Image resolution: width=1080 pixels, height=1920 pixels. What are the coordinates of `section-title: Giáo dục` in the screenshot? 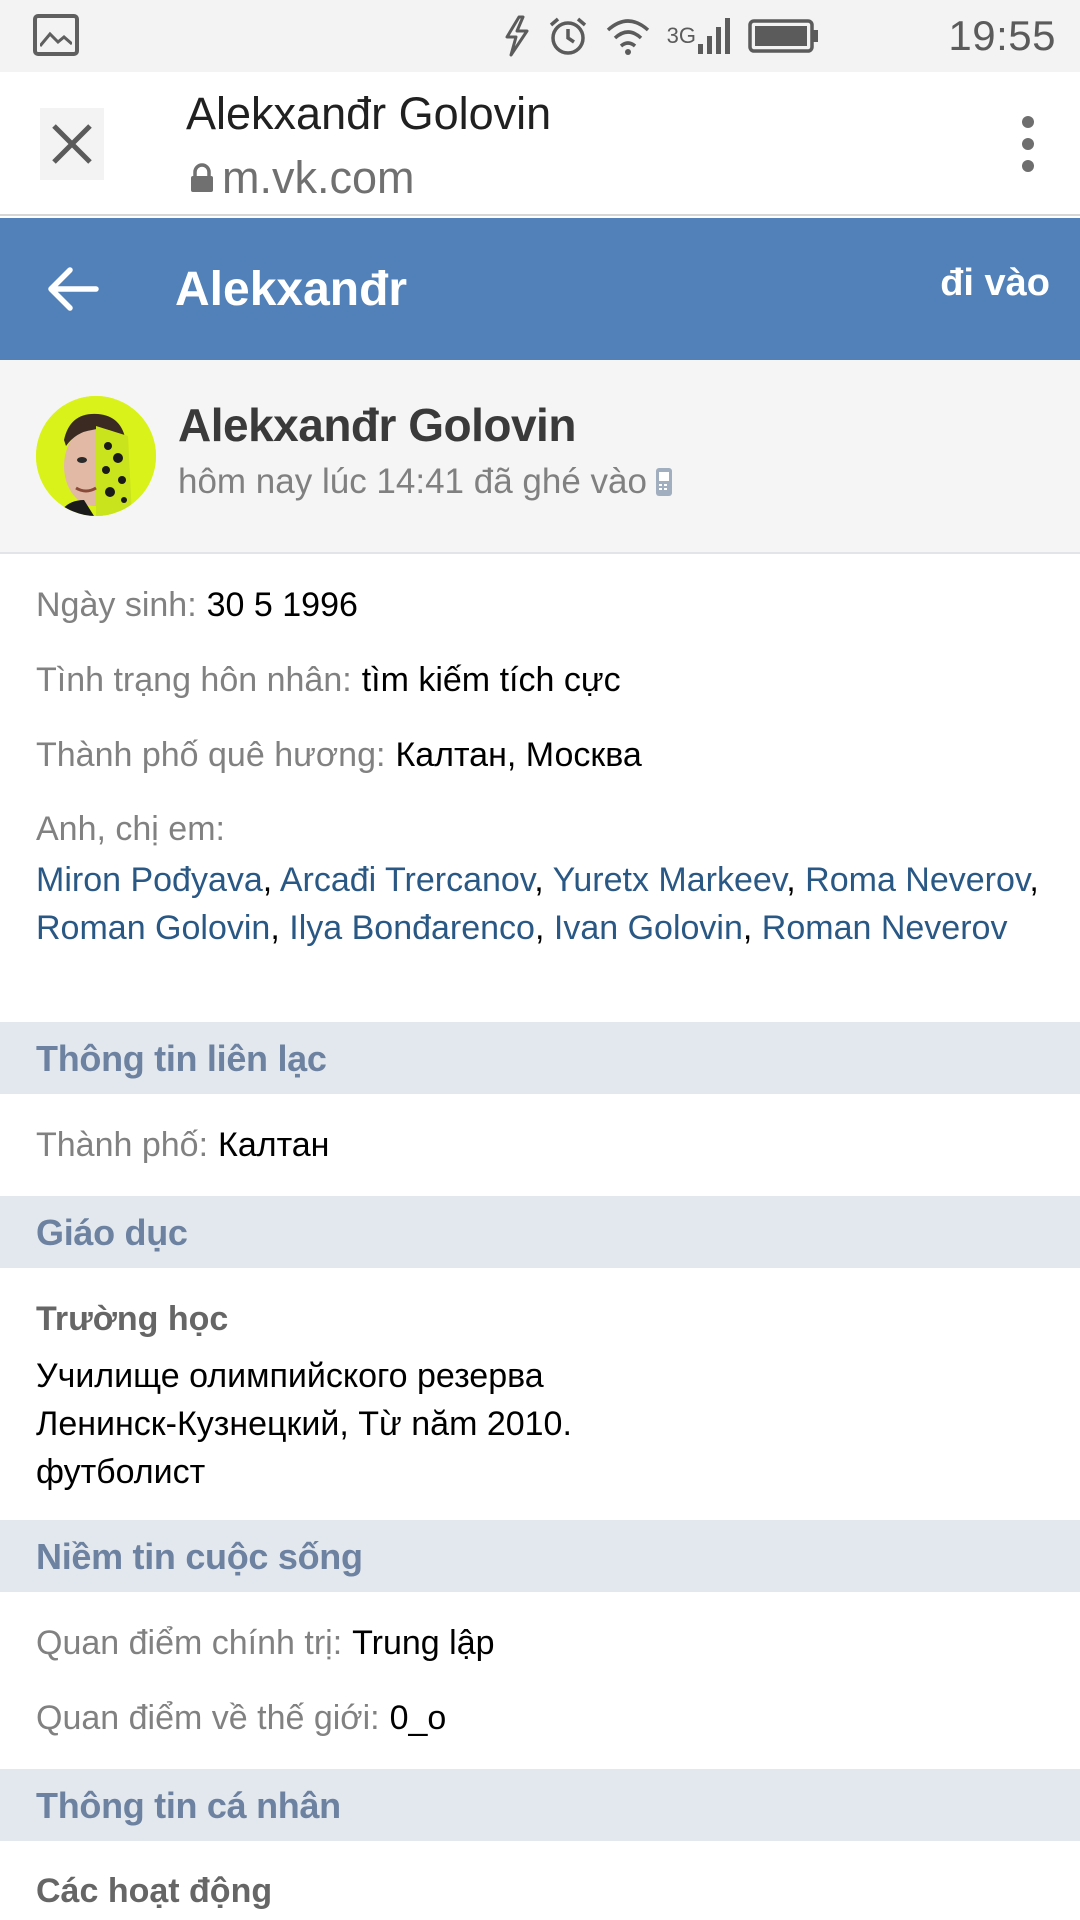 It's located at (112, 1232).